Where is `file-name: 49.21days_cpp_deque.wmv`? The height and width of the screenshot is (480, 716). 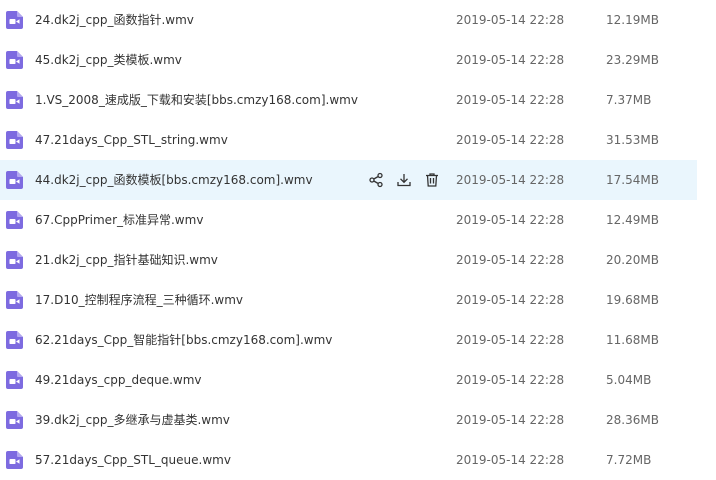
file-name: 49.21days_cpp_deque.wmv is located at coordinates (118, 380).